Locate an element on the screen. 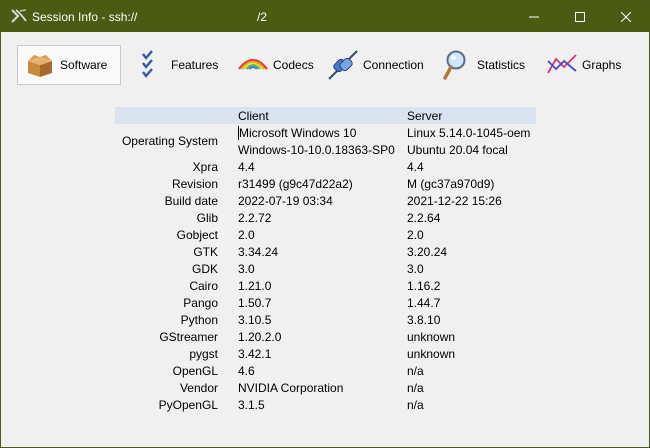  server-value: 1.16.2 is located at coordinates (424, 286).